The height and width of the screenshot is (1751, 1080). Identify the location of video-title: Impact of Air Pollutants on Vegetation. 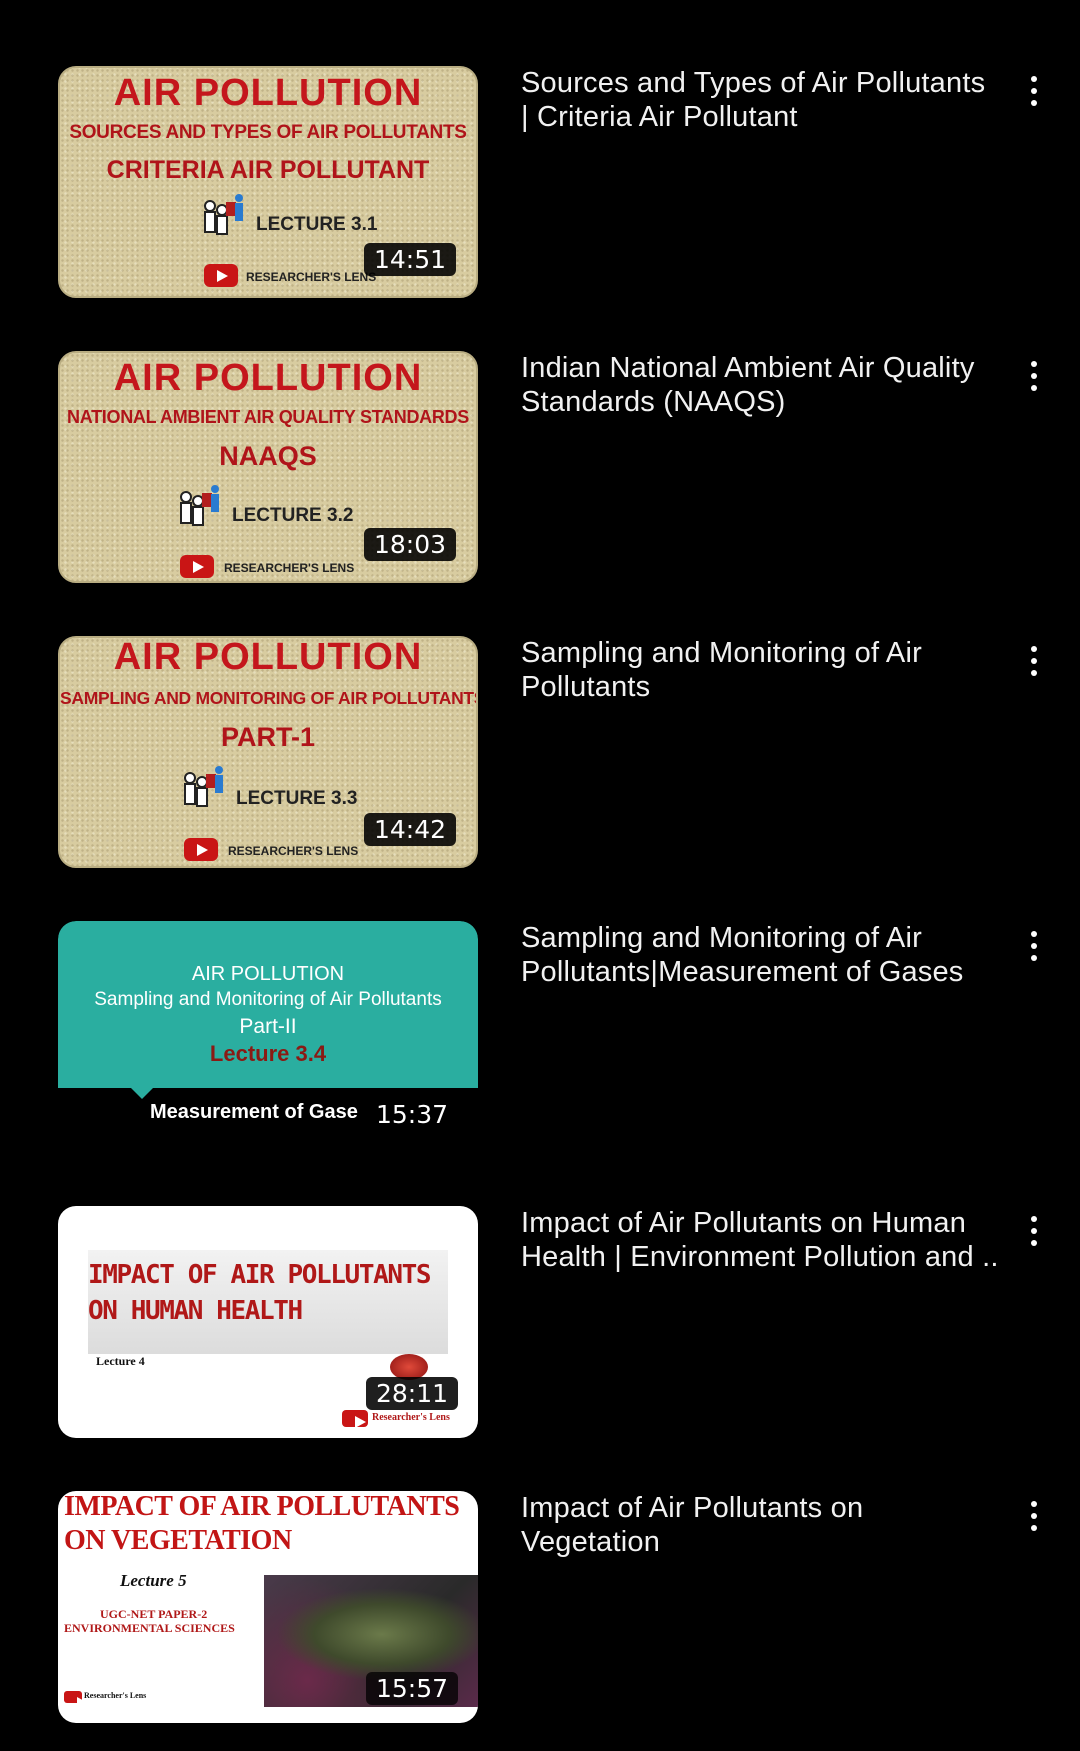
(761, 1525).